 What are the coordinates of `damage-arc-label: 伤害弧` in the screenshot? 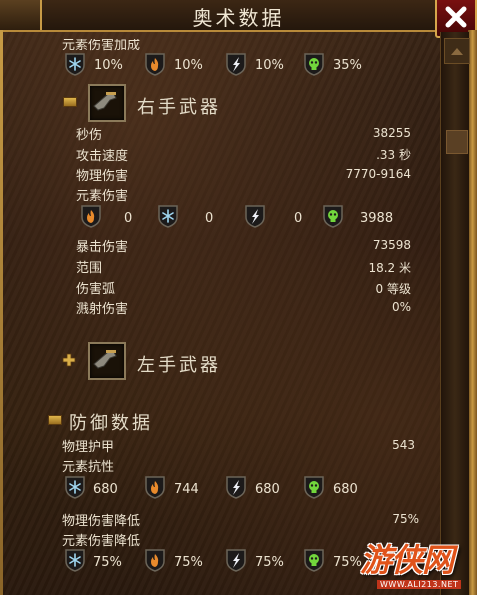 It's located at (96, 289).